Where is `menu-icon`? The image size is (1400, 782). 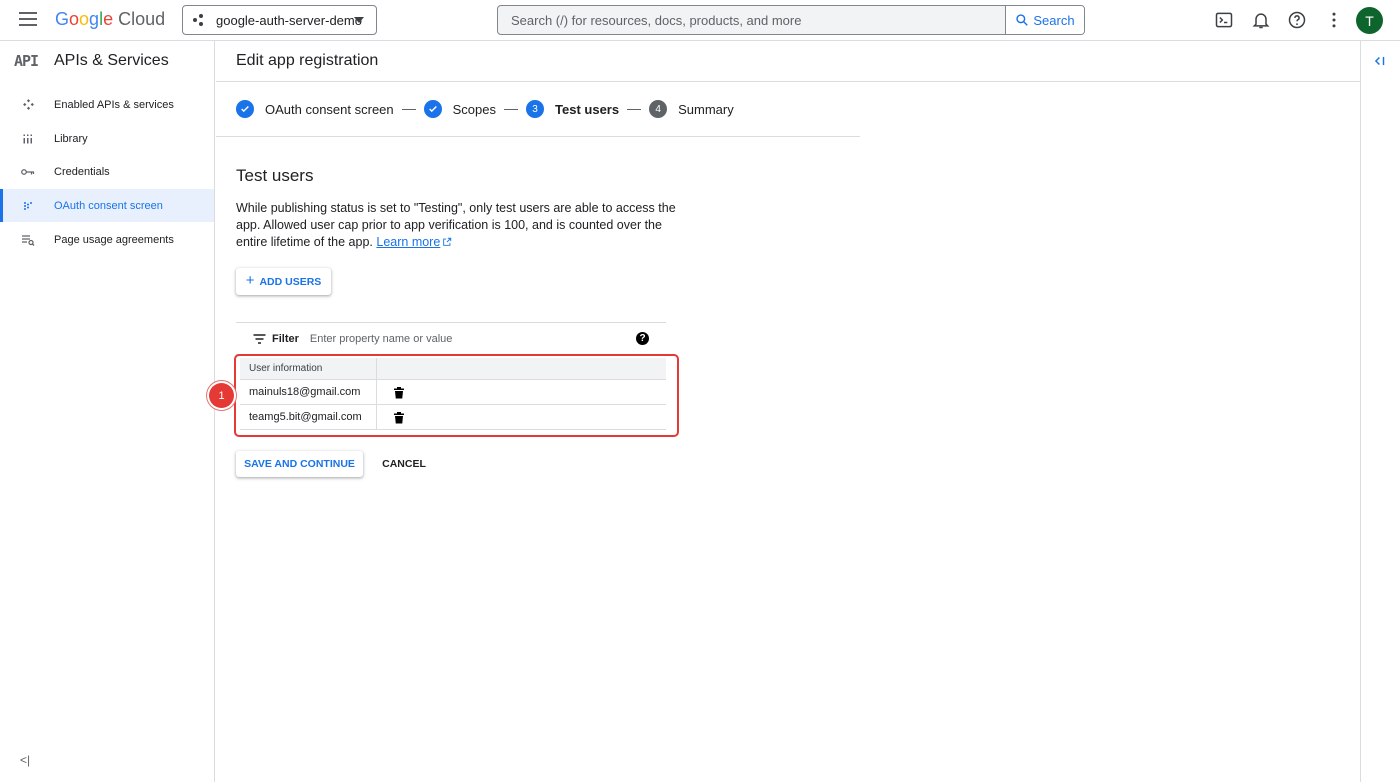
menu-icon is located at coordinates (28, 19).